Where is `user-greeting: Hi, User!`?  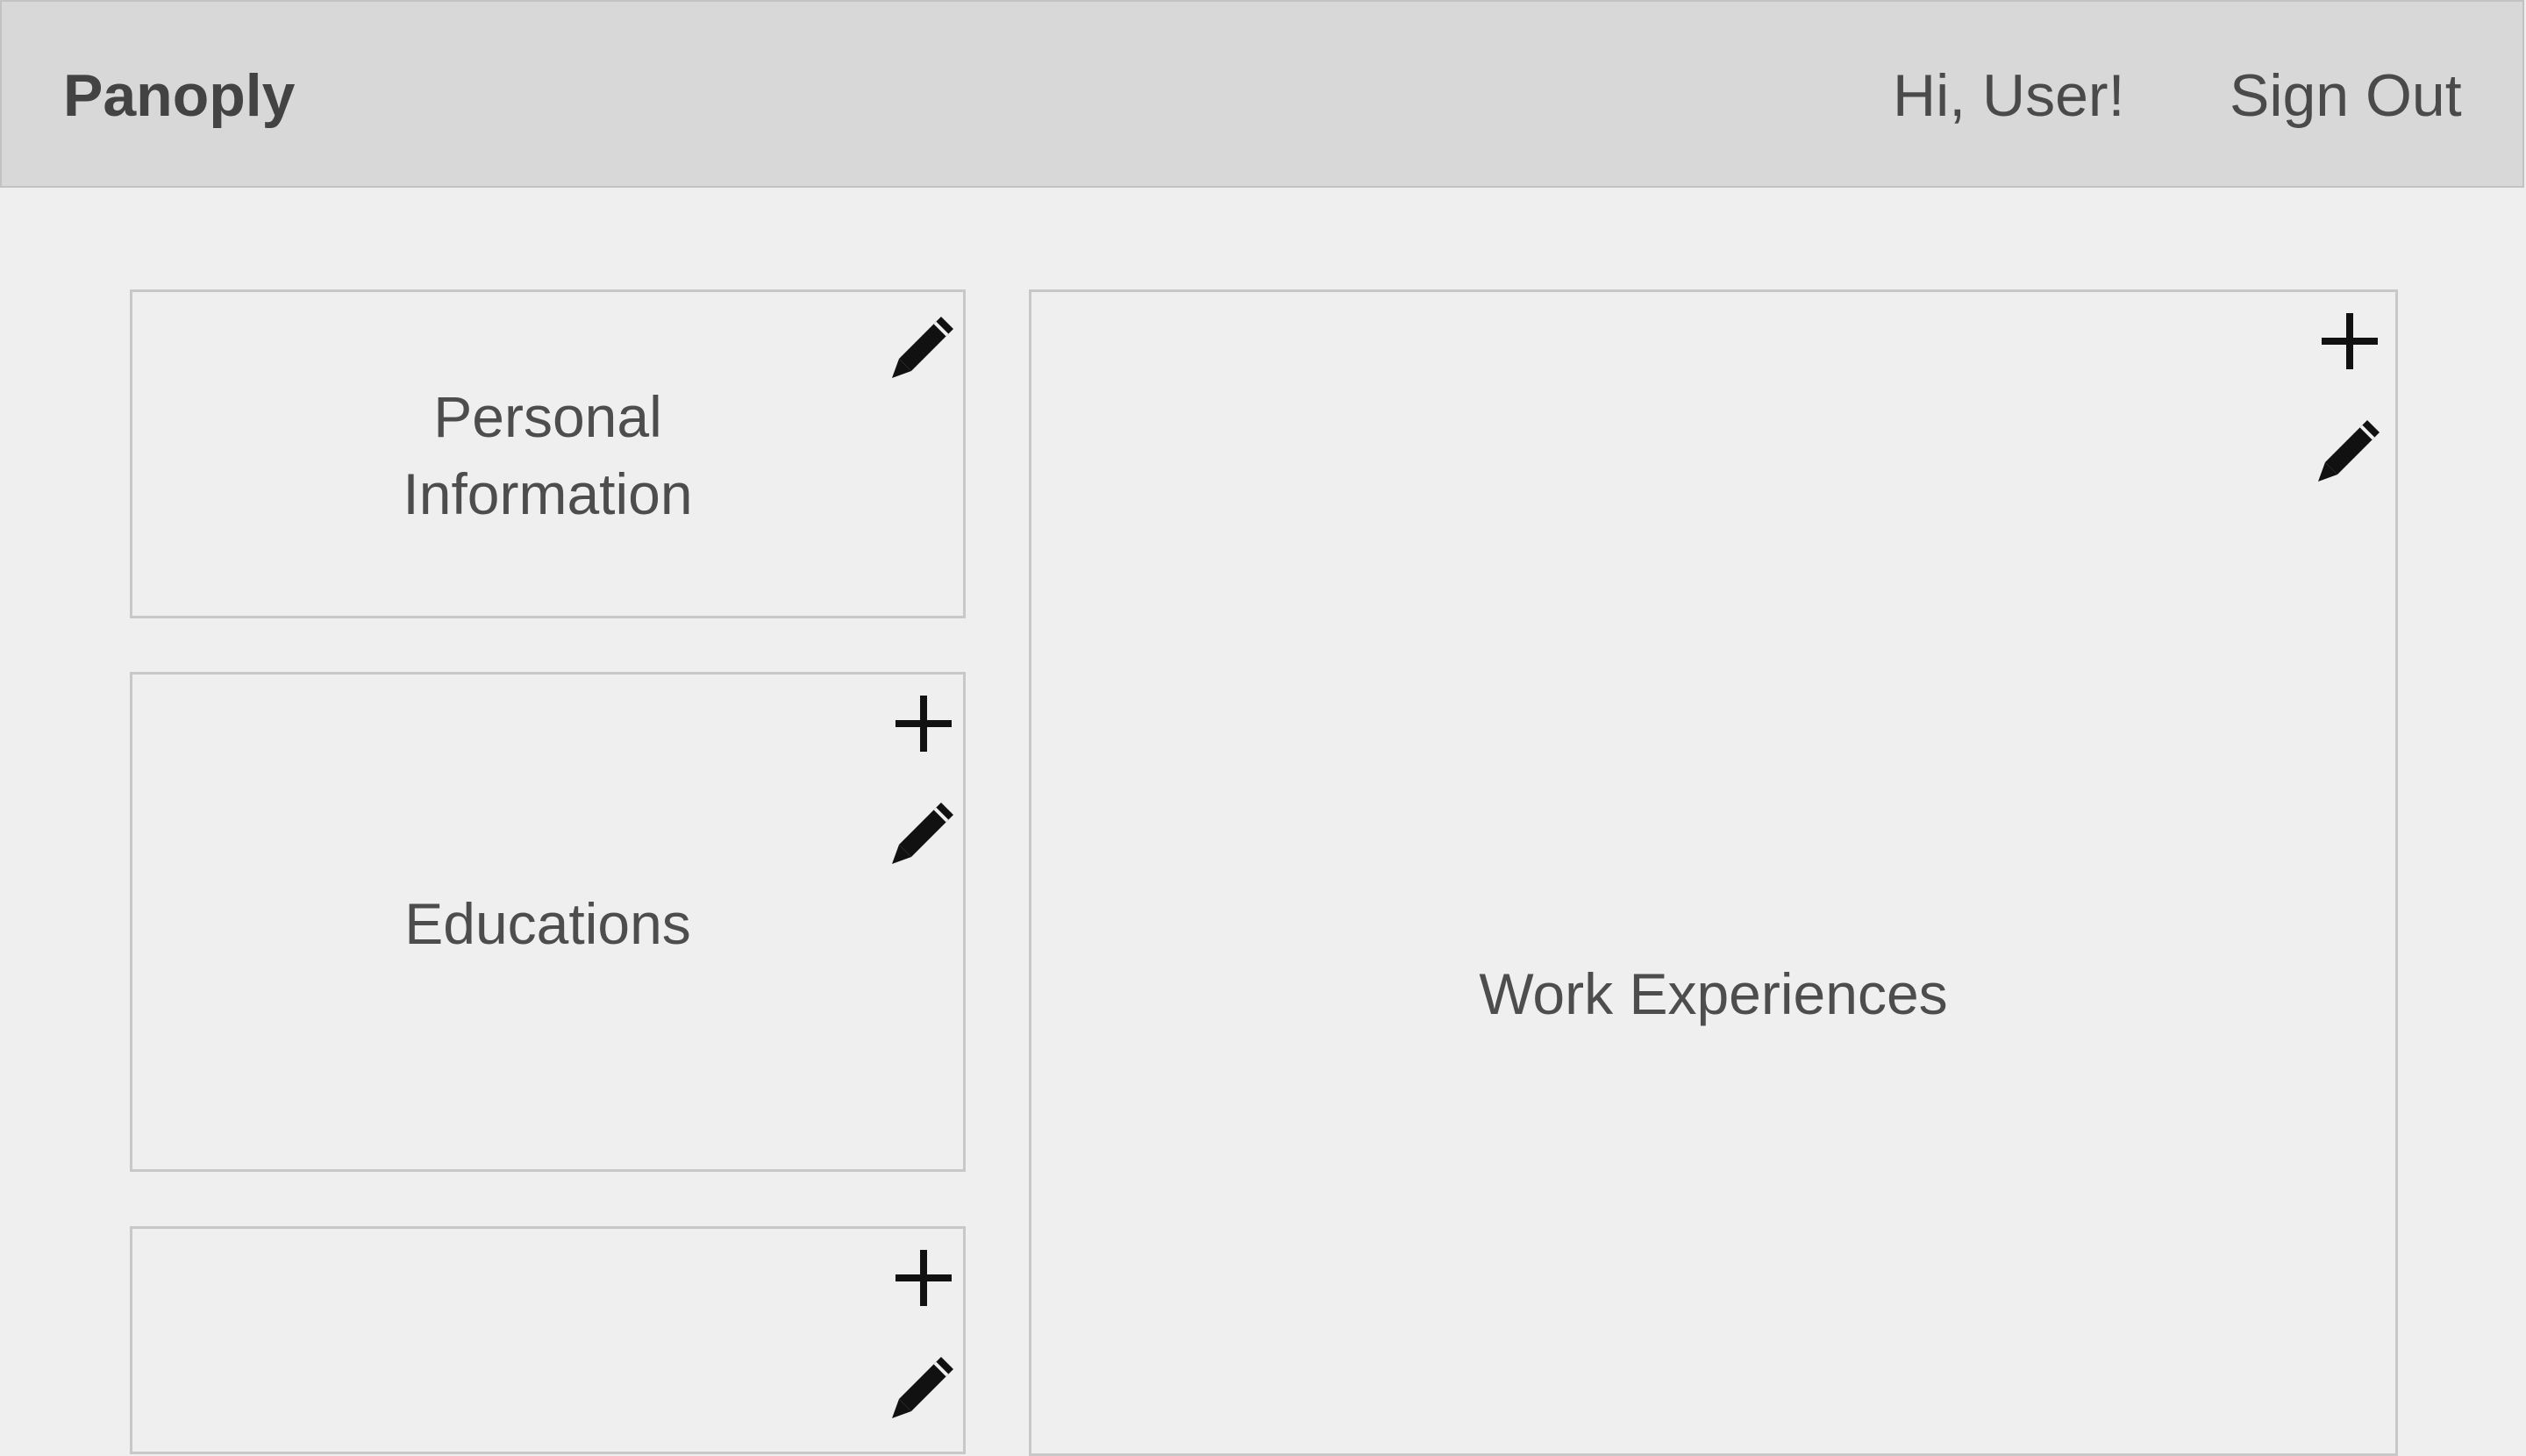
user-greeting: Hi, User! is located at coordinates (2009, 95).